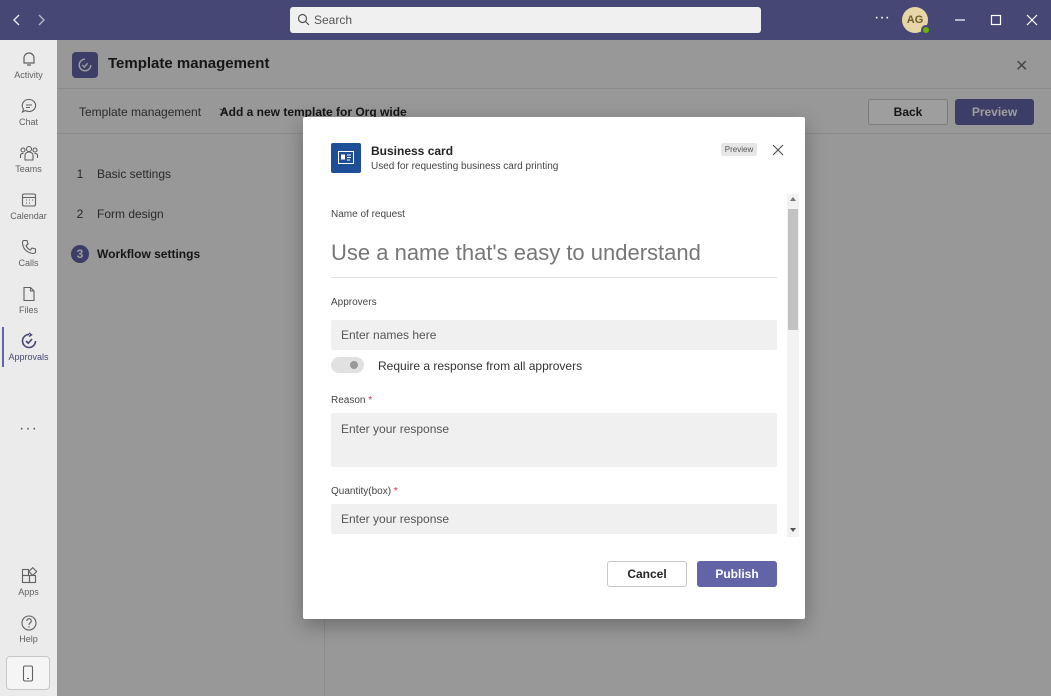 The height and width of the screenshot is (696, 1051). Describe the element at coordinates (347, 365) in the screenshot. I see `require-all-approvers-toggle` at that location.